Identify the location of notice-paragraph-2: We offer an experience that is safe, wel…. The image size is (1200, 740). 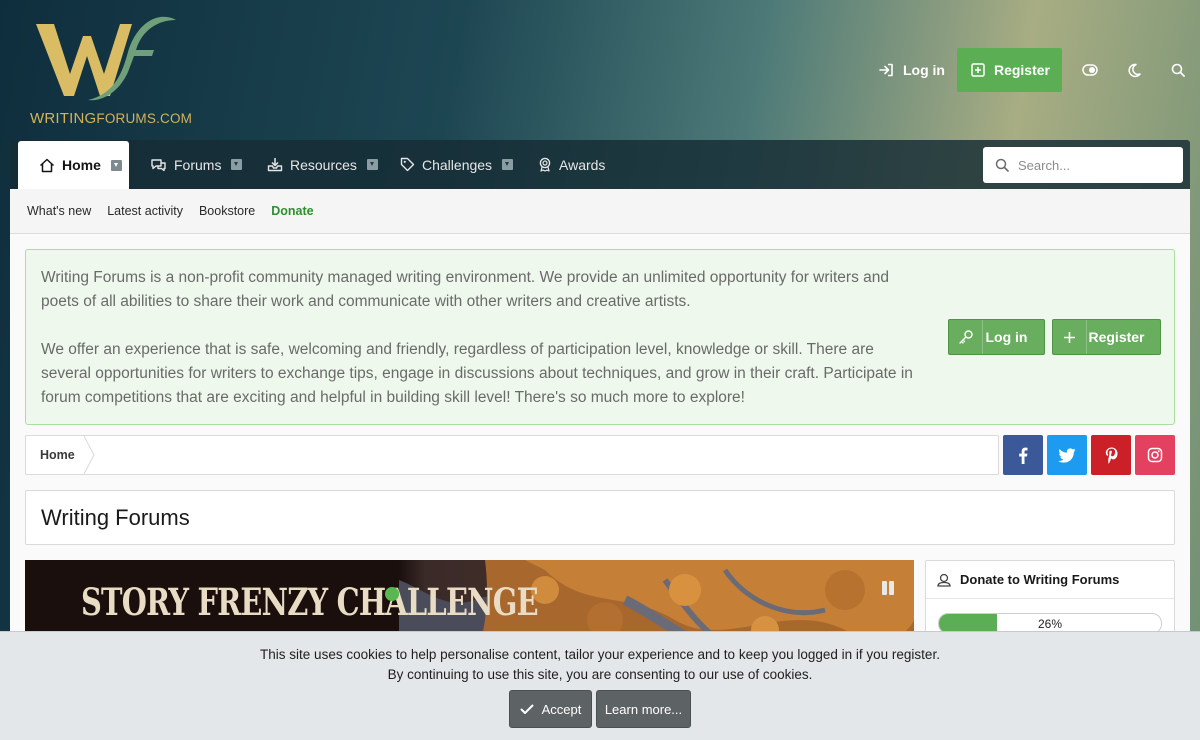
(477, 373).